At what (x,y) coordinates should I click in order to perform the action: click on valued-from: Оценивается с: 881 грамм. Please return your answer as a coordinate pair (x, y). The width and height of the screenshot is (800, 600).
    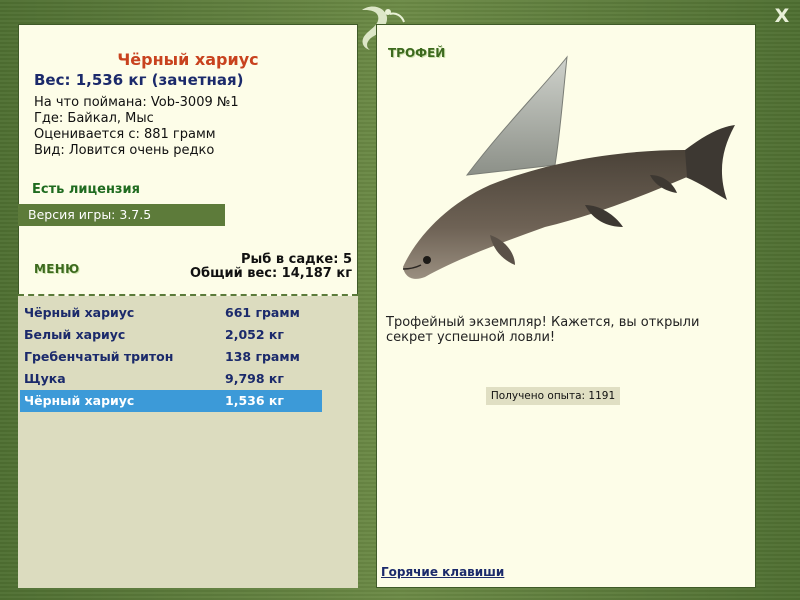
    Looking at the image, I should click on (125, 134).